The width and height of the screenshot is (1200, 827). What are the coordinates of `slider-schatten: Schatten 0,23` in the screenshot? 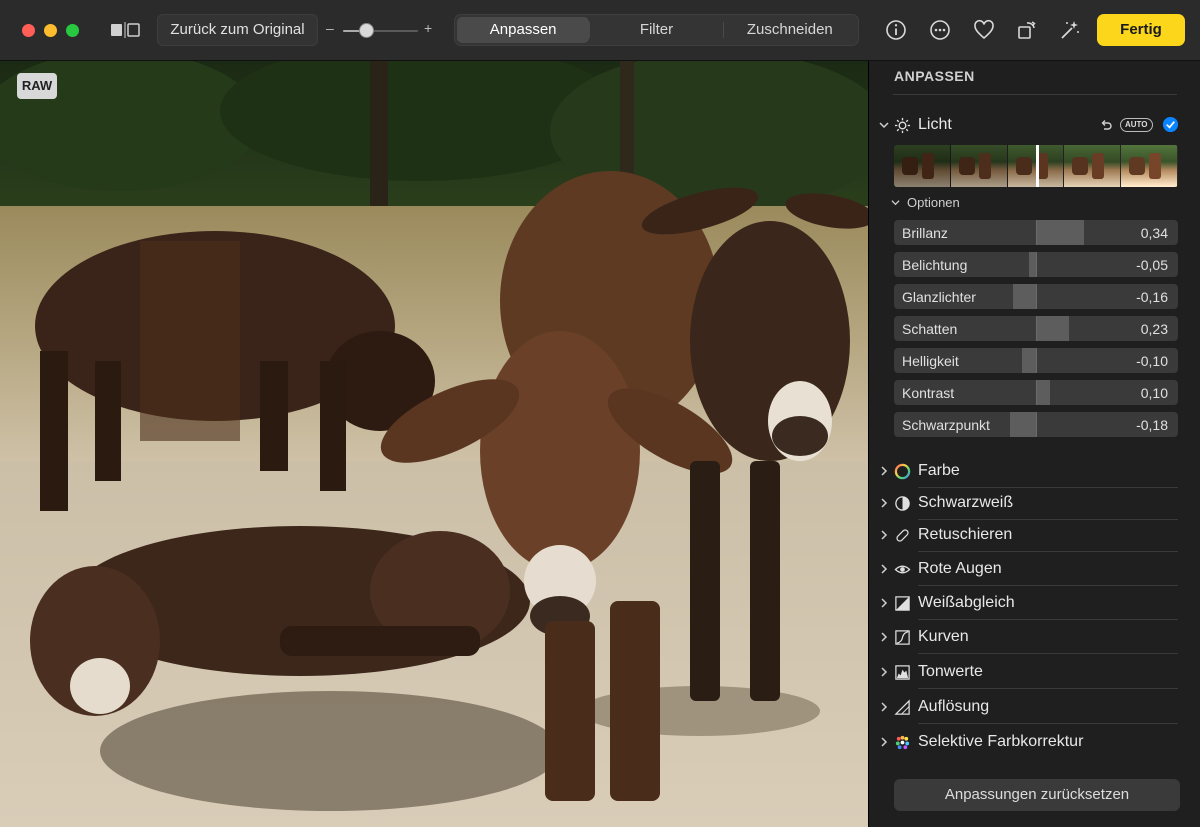 It's located at (1036, 328).